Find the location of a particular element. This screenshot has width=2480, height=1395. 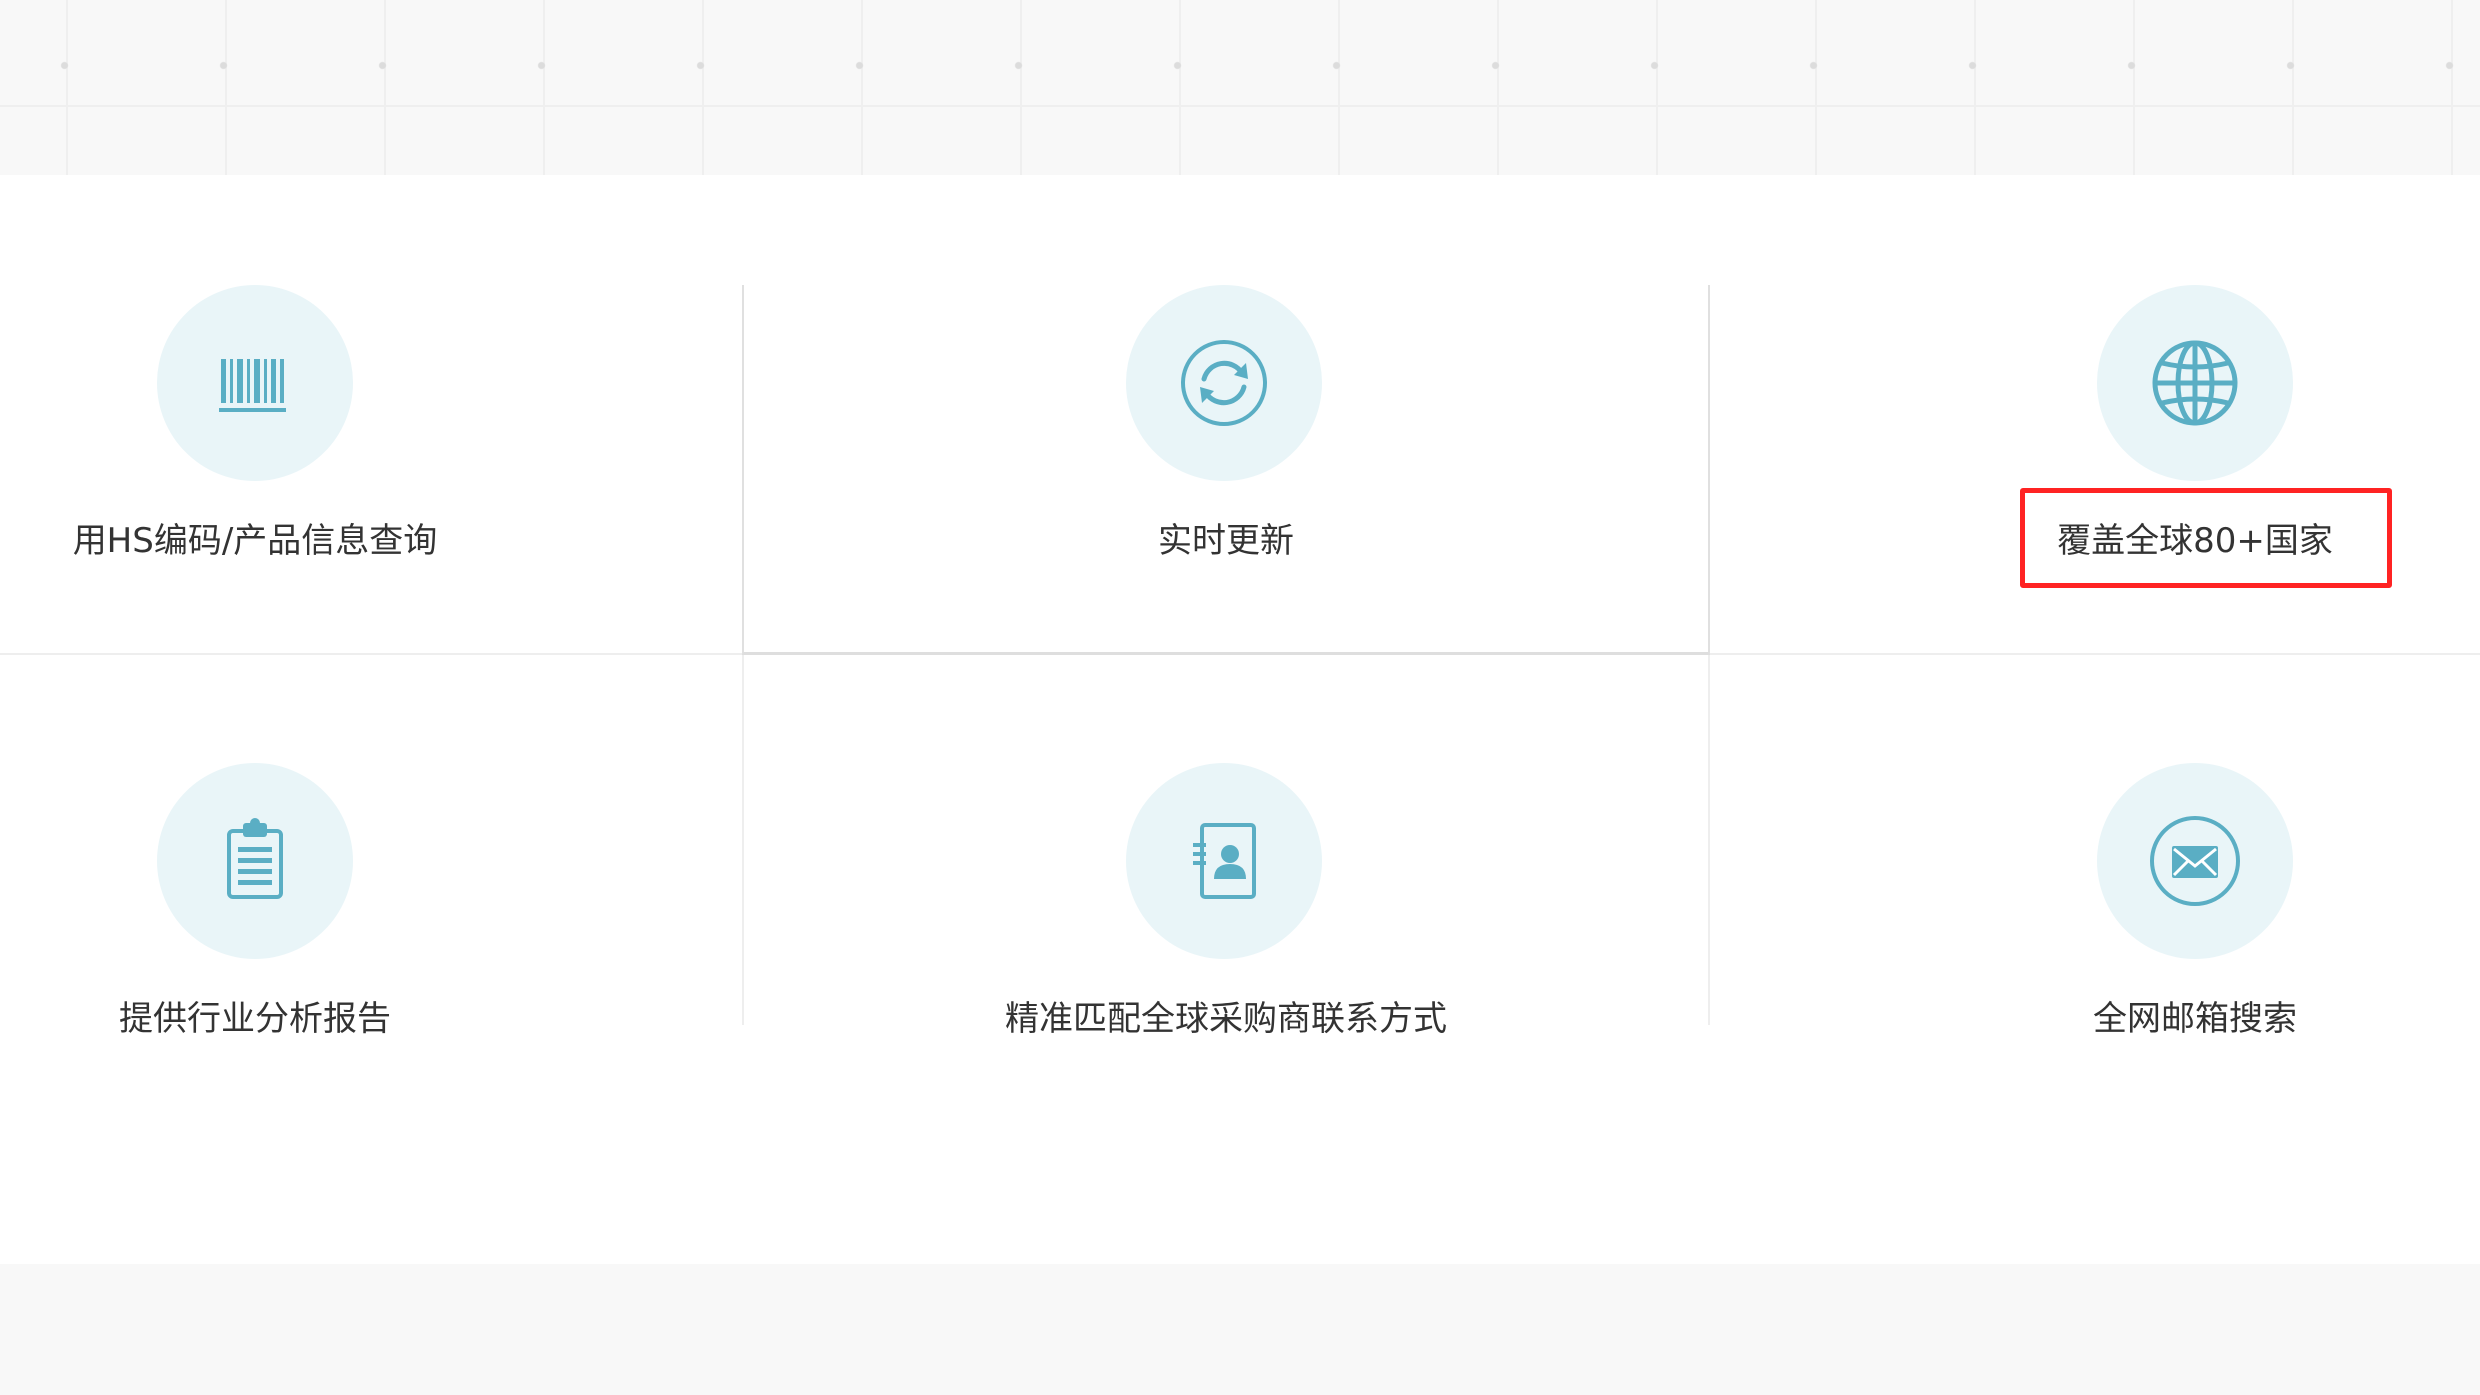

feature-label: 用HS编码/产品信息查询 is located at coordinates (255, 541).